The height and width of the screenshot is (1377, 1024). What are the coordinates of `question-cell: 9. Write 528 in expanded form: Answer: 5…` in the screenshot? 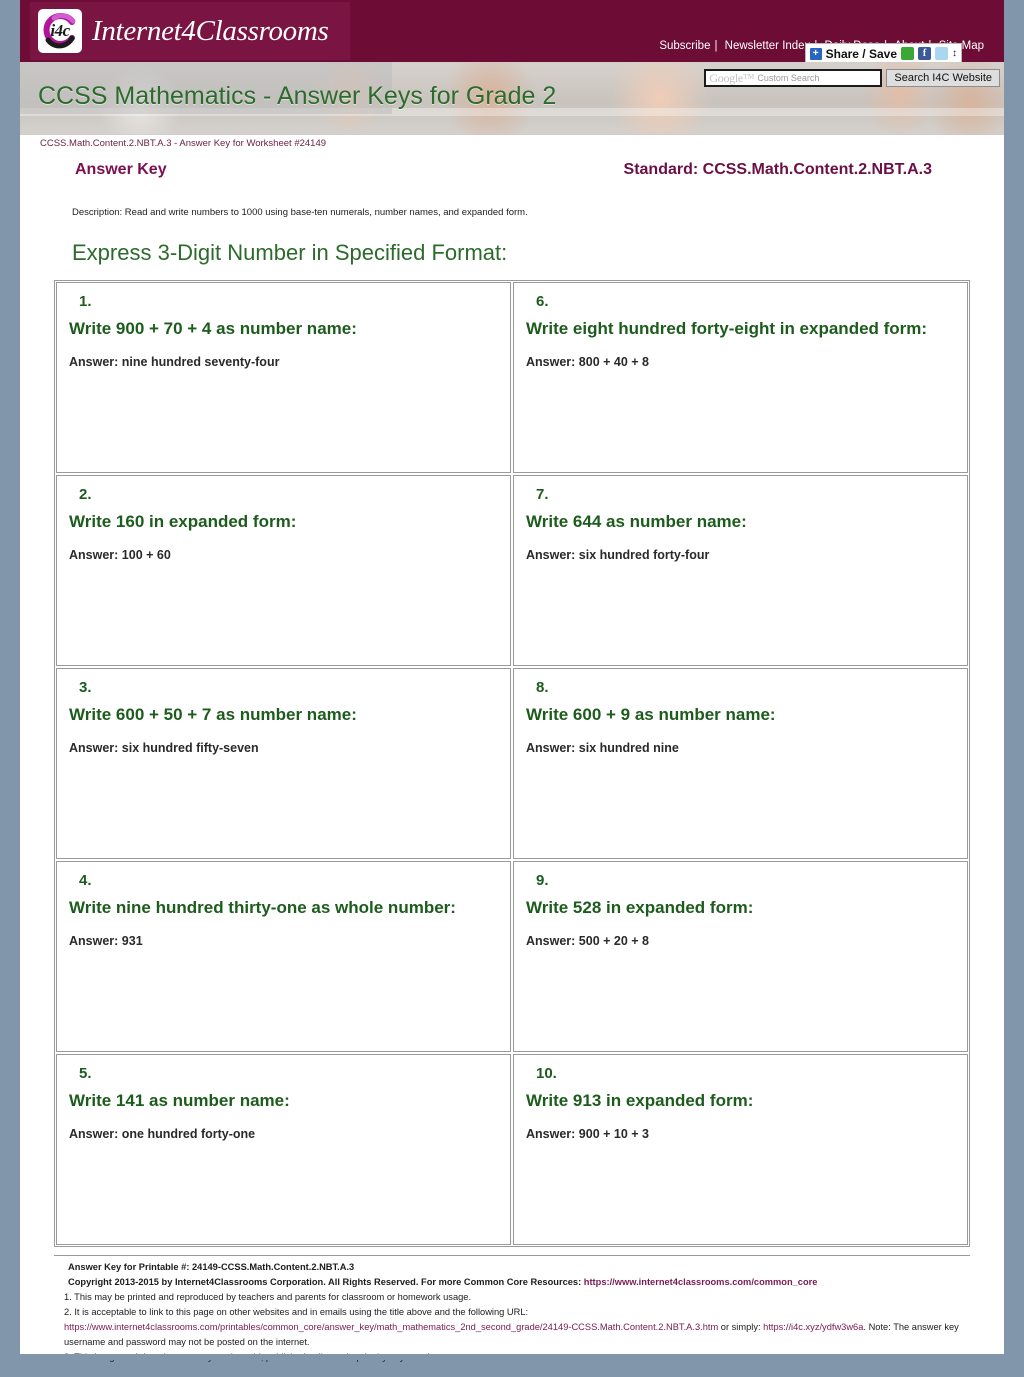 It's located at (740, 956).